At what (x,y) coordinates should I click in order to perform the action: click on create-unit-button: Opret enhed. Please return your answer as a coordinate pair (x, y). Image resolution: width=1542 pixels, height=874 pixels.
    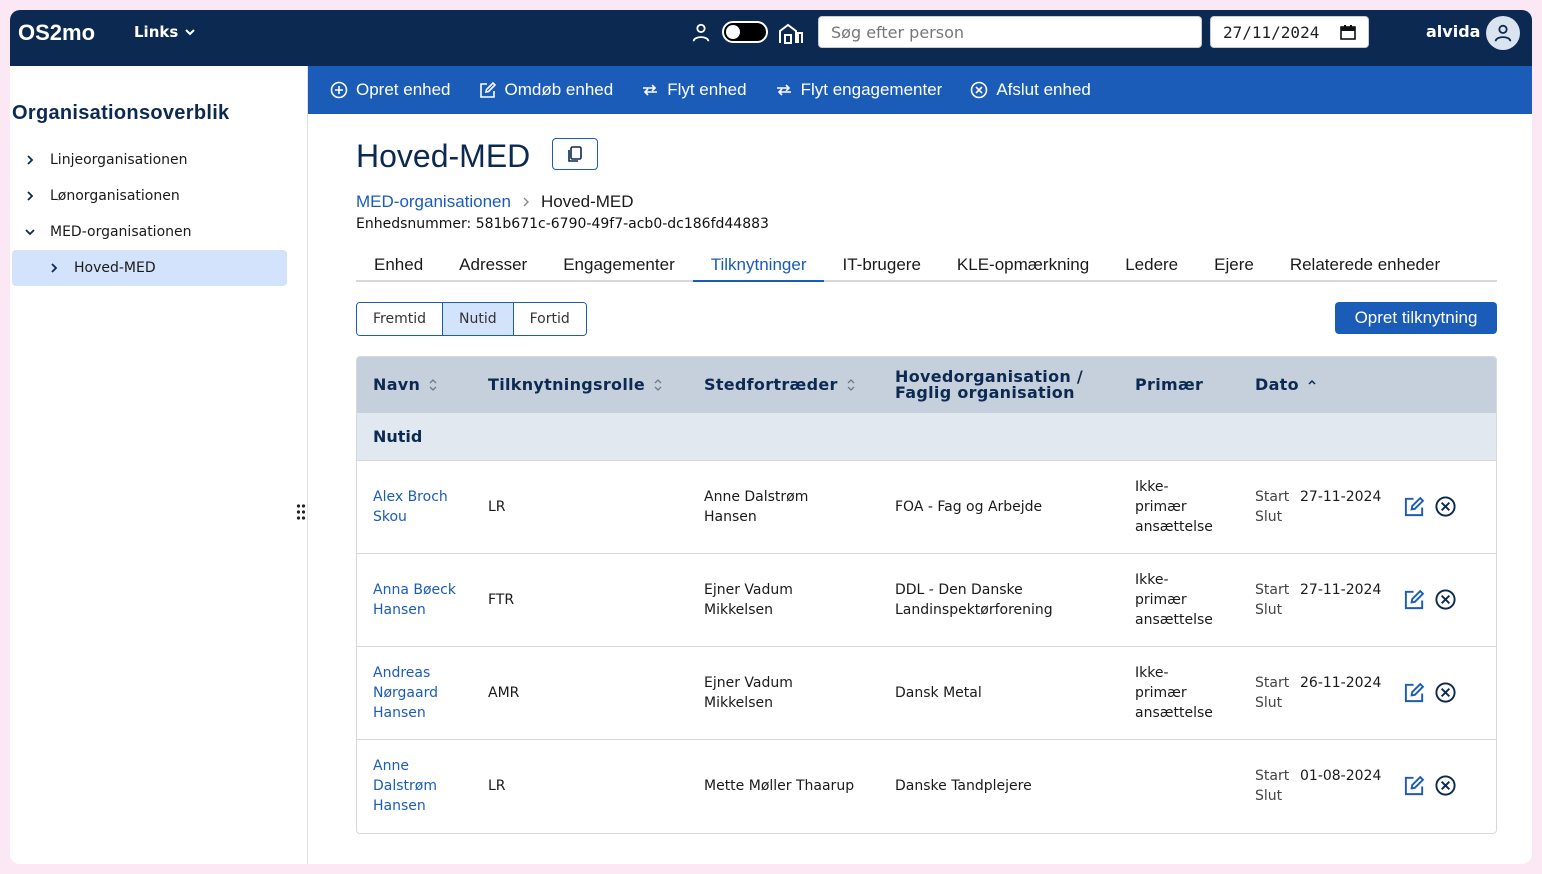
    Looking at the image, I should click on (390, 90).